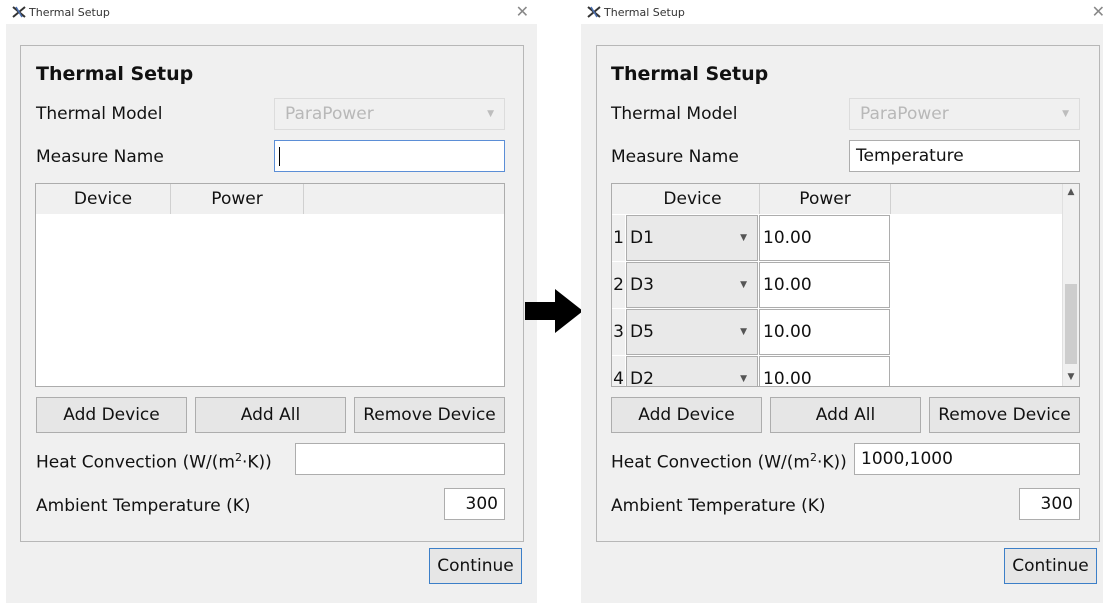  Describe the element at coordinates (642, 238) in the screenshot. I see `device-value: D1` at that location.